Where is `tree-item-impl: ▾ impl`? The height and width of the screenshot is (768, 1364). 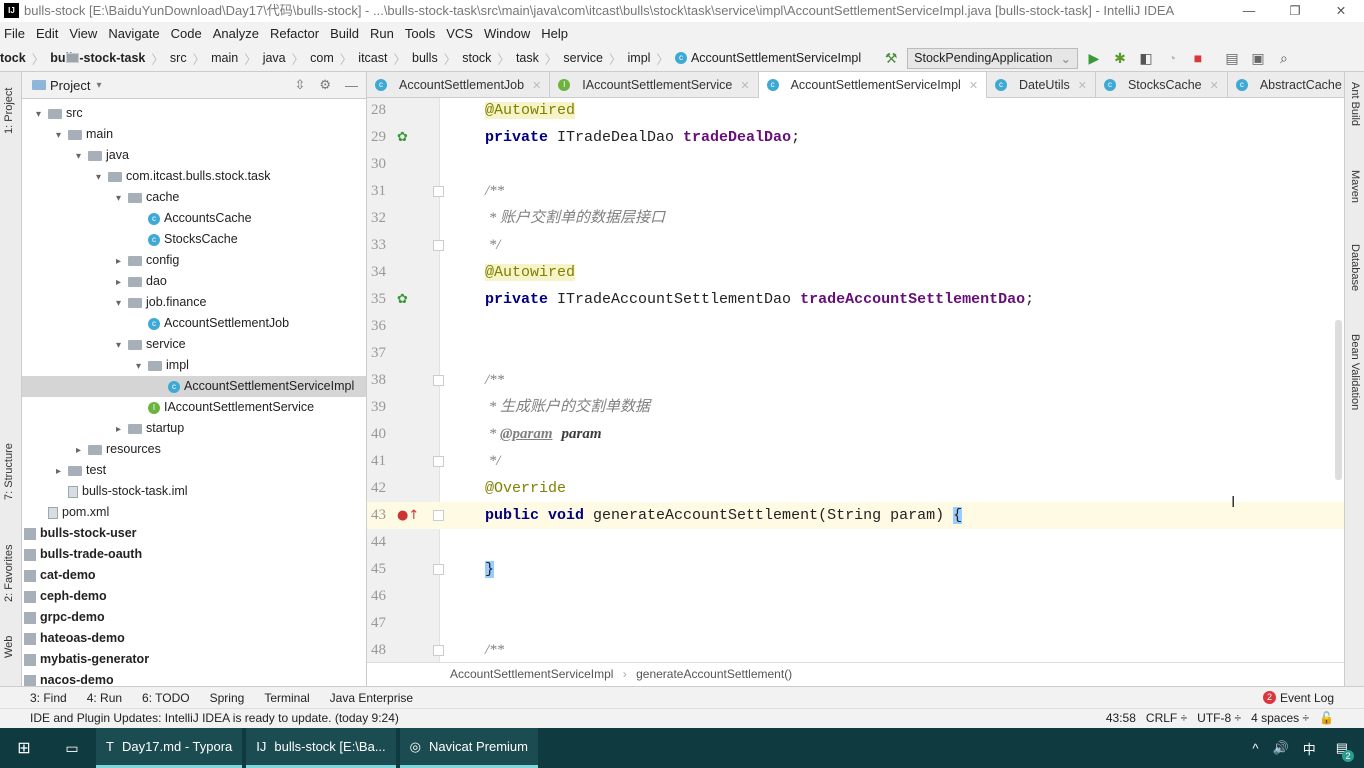
tree-item-impl: ▾ impl is located at coordinates (194, 366).